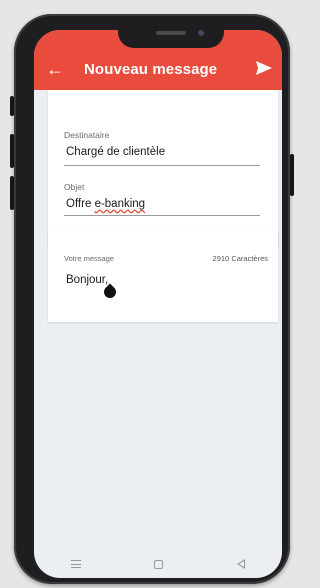  I want to click on message-card: Votre message 2910 Caractères Bonjour,, so click(163, 276).